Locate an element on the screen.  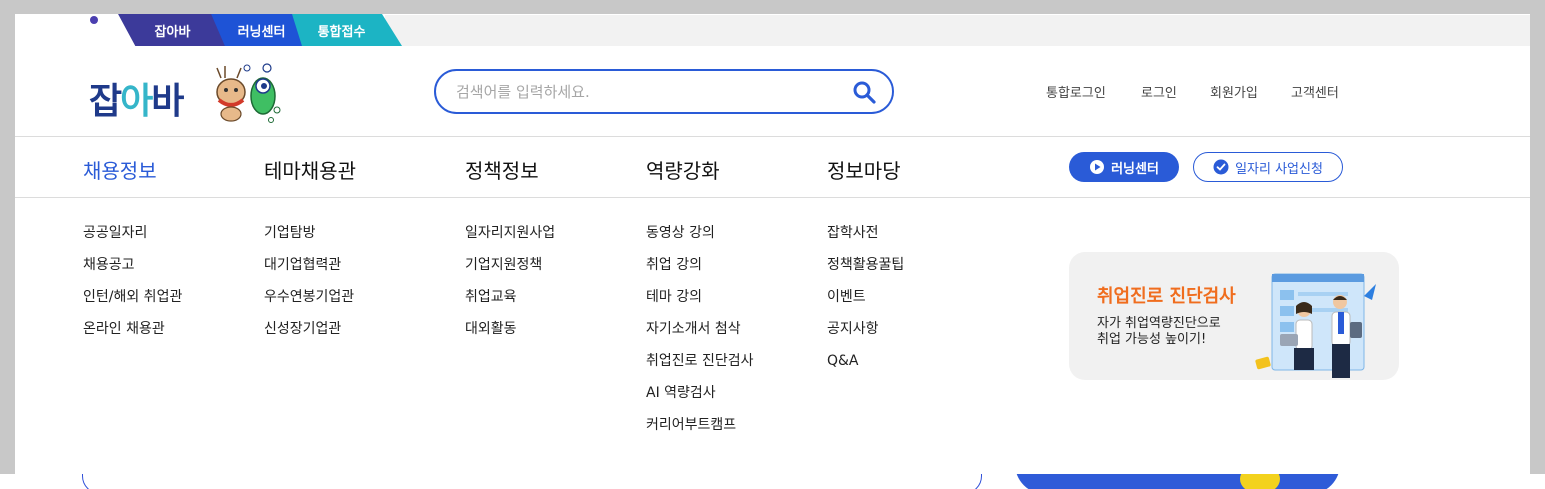
integrated-login-link: 통합로그인 is located at coordinates (1076, 91).